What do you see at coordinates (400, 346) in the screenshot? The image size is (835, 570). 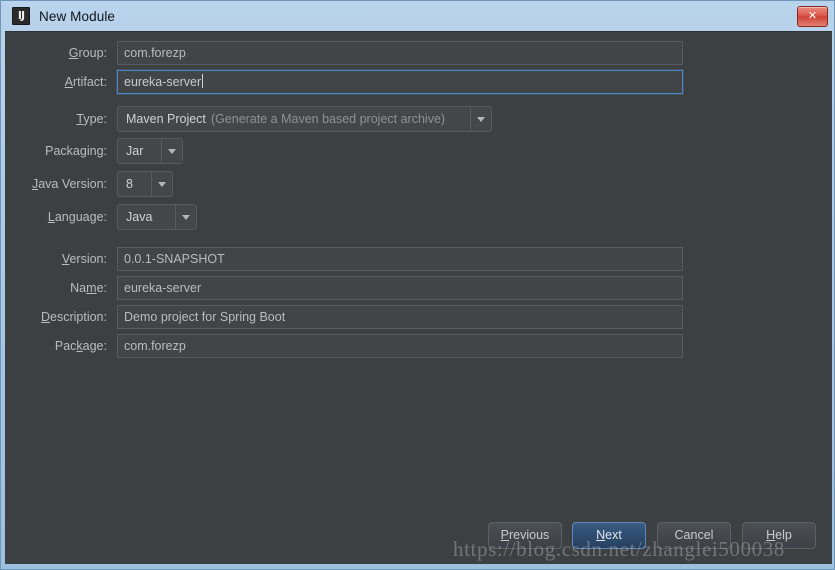 I see `package-input: com.forezp` at bounding box center [400, 346].